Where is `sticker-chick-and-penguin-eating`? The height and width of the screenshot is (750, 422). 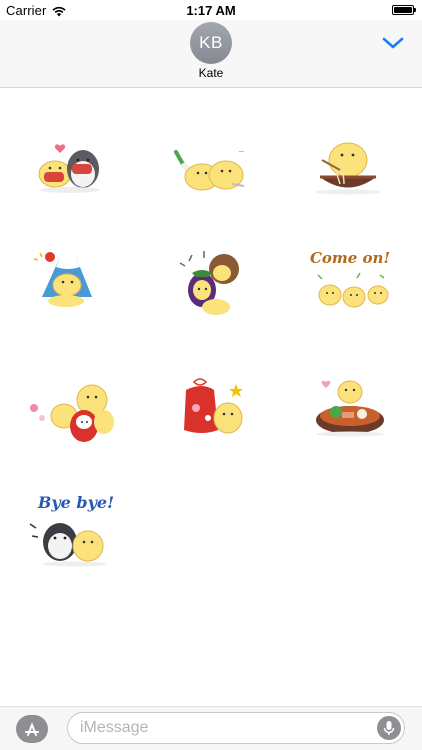
sticker-chick-and-penguin-eating is located at coordinates (72, 172).